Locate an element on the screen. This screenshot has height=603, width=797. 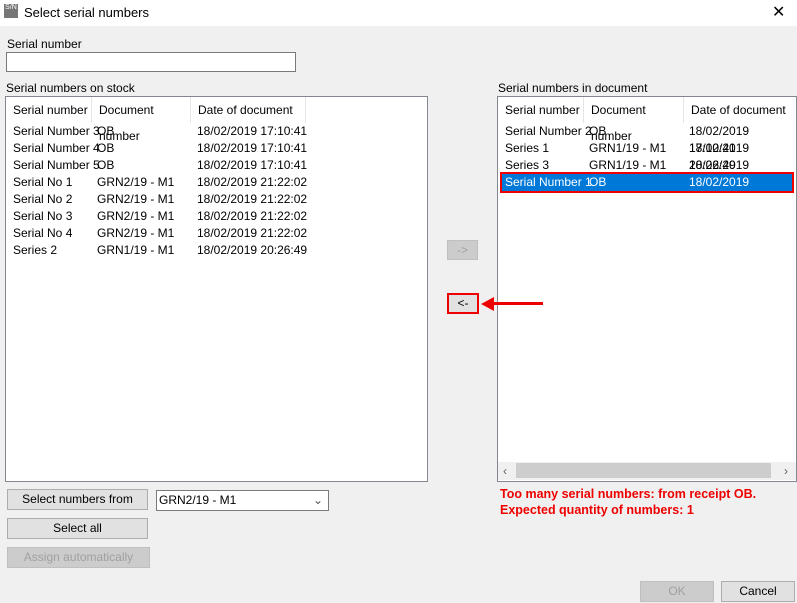
serial-cell: Serial No 1 is located at coordinates (43, 182).